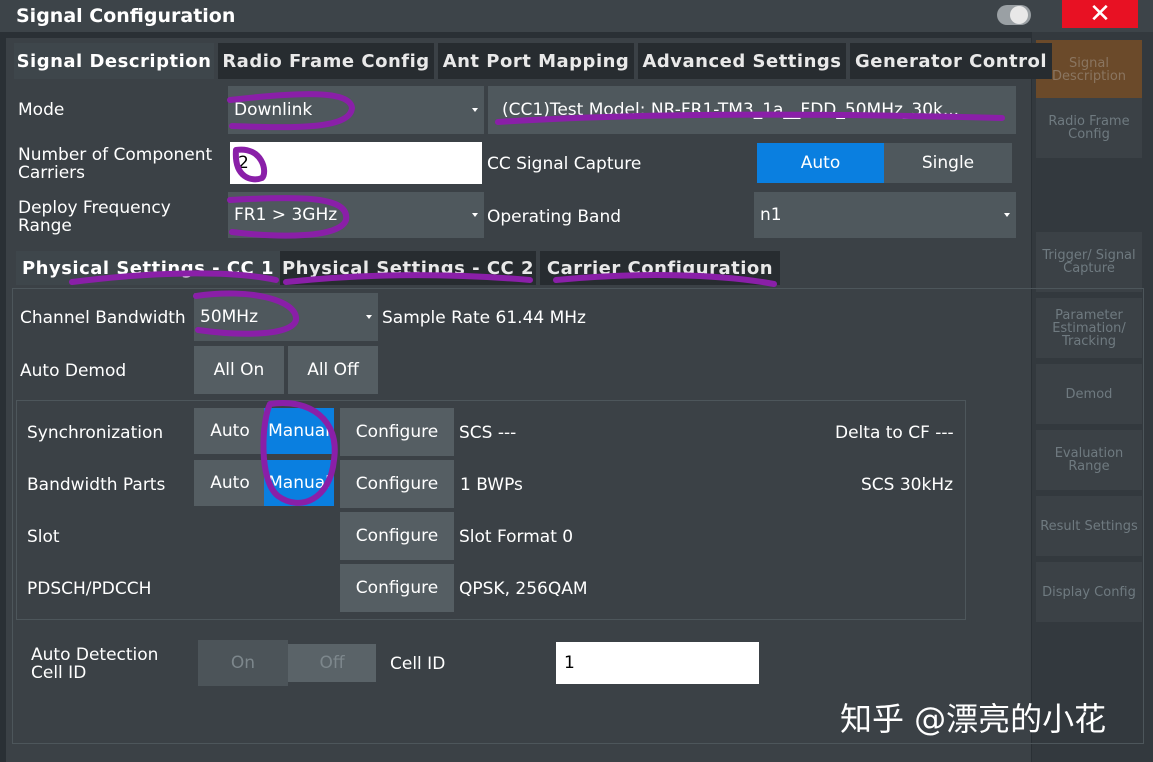 This screenshot has width=1153, height=762. What do you see at coordinates (288, 217) in the screenshot?
I see `annotation-deploy` at bounding box center [288, 217].